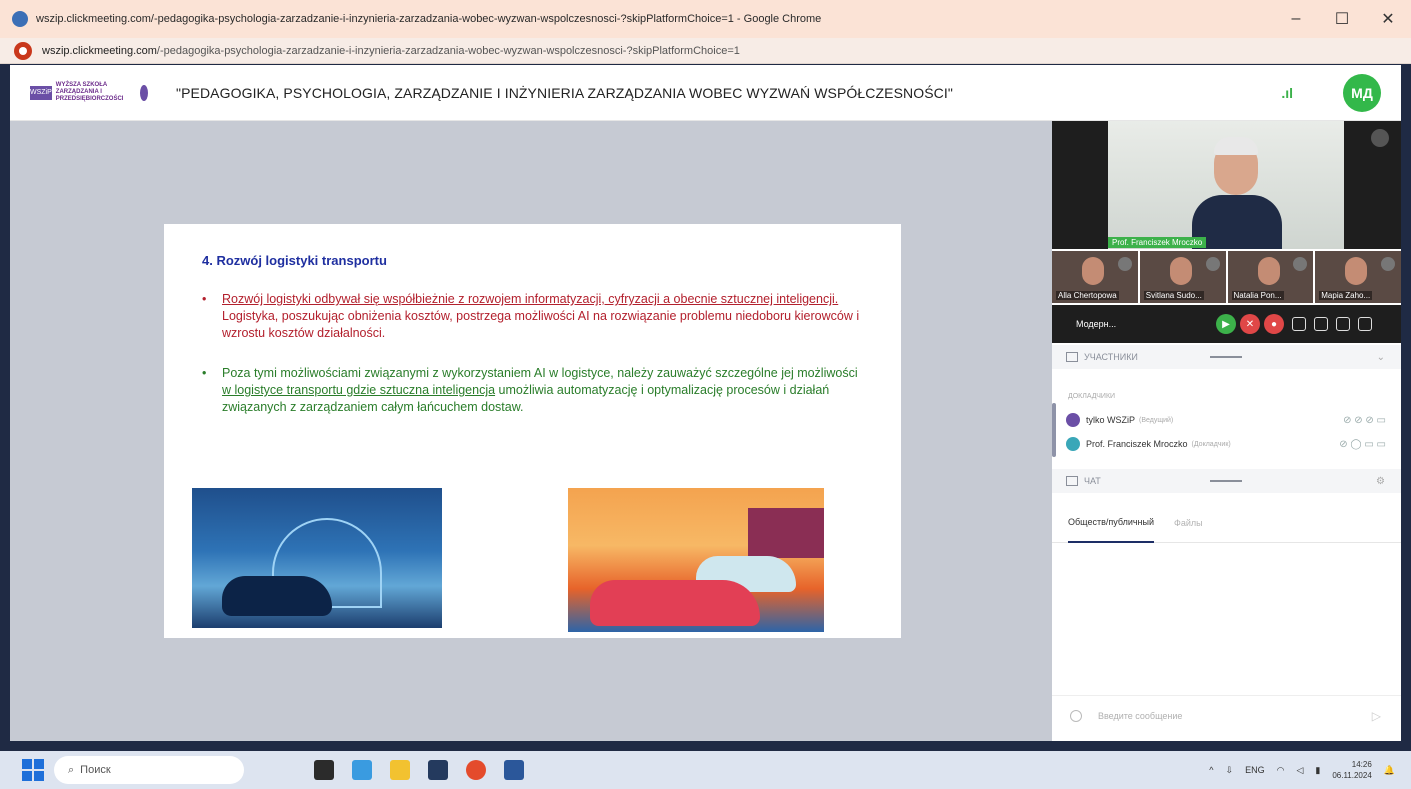 This screenshot has height=789, width=1411. Describe the element at coordinates (1054, 430) in the screenshot. I see `participants-scrollbar` at that location.